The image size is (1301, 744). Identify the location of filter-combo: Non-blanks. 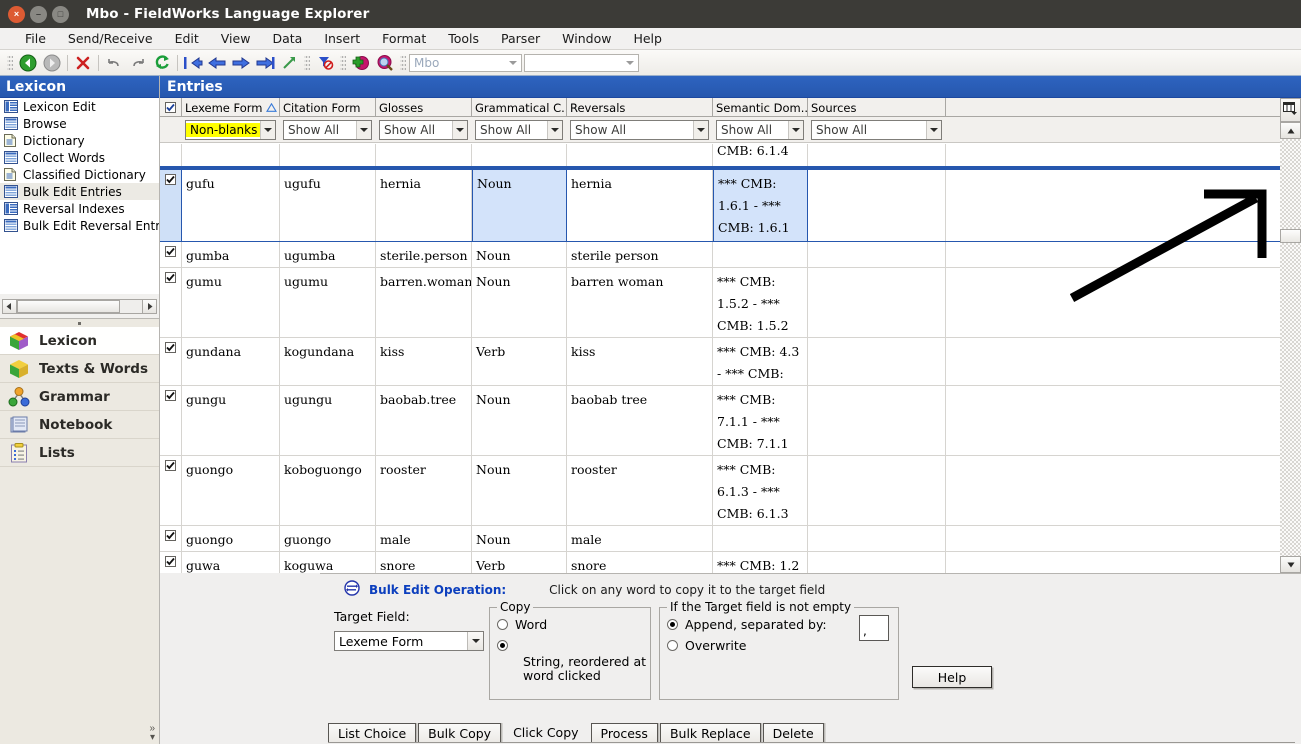
(230, 129).